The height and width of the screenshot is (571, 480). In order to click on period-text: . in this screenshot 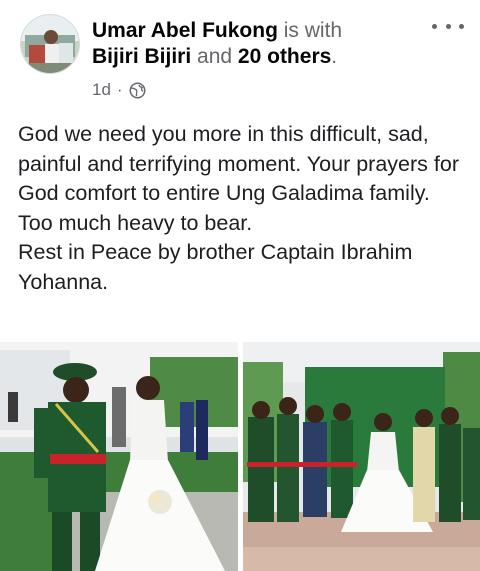, I will do `click(334, 56)`.